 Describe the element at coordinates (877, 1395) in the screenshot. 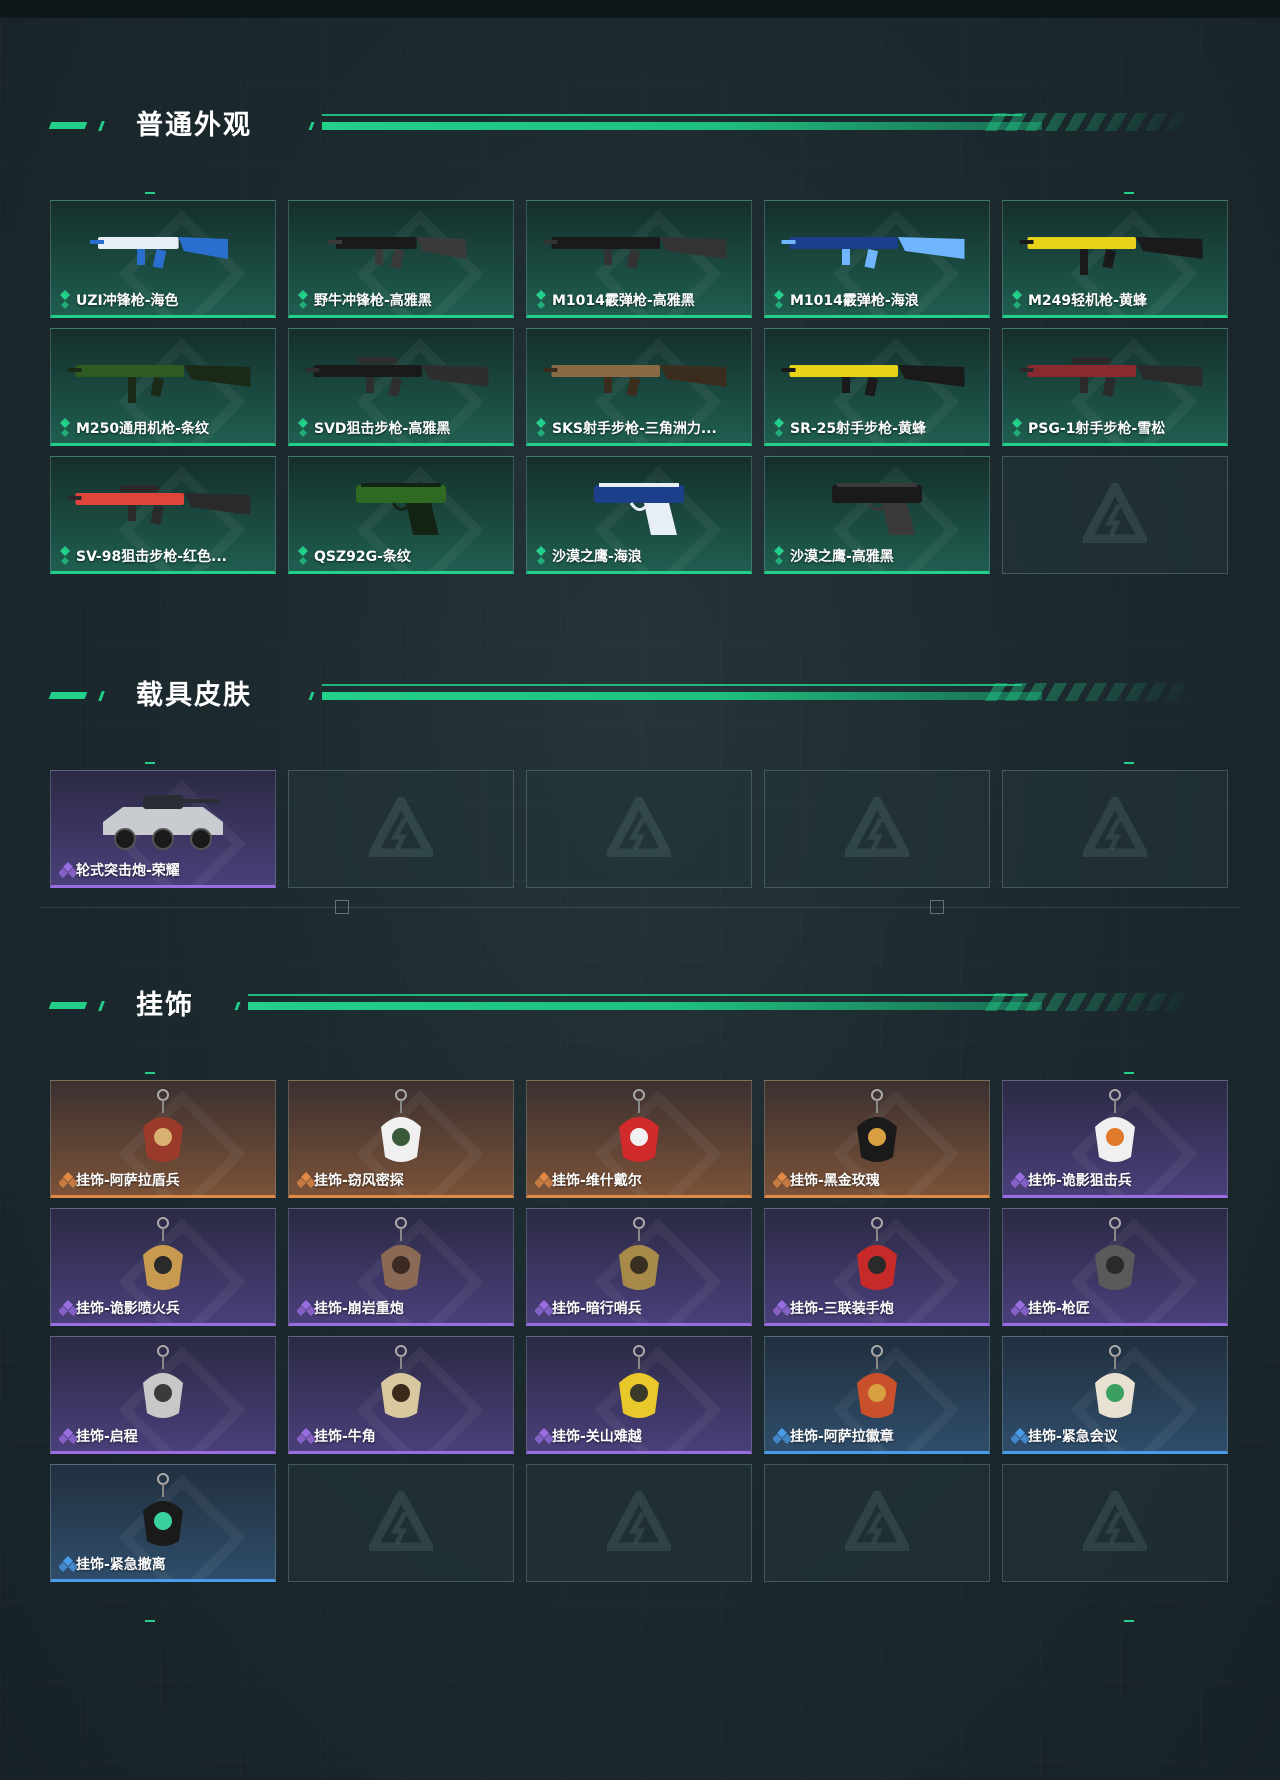

I see `item-card: 挂饰-阿萨拉徽章` at that location.